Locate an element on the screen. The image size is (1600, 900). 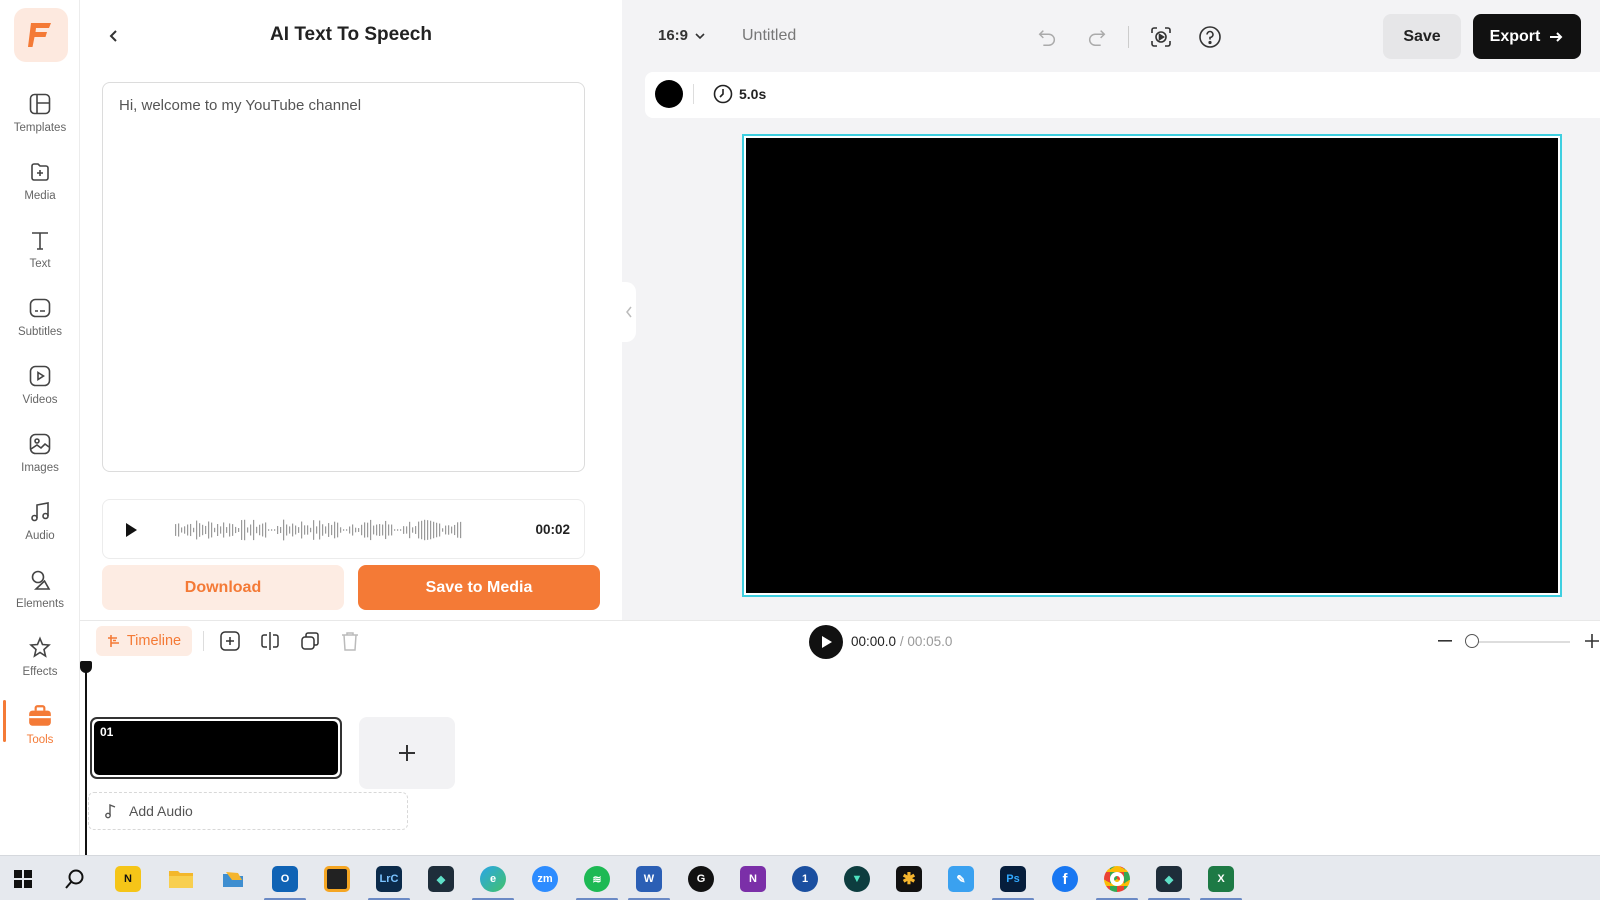
pen-icon: ✎ is located at coordinates (961, 879).